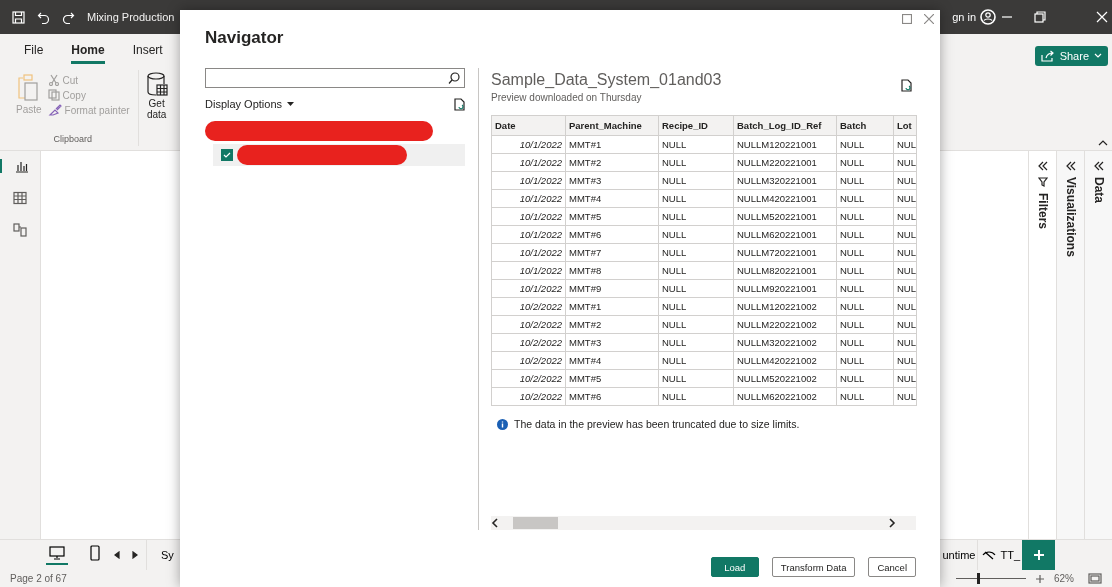 The width and height of the screenshot is (1112, 587). Describe the element at coordinates (892, 567) in the screenshot. I see `dialog-button: Cancel` at that location.